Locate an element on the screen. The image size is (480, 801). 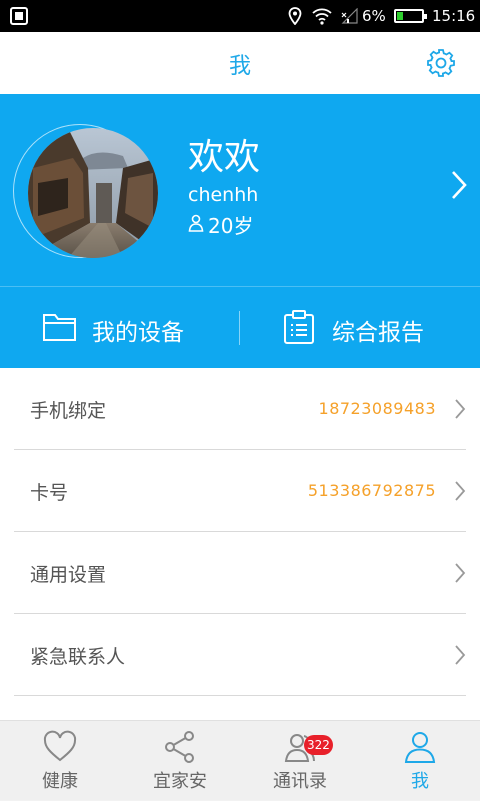
list-item-emergency-contact: 紧急联系人 is located at coordinates (240, 655).